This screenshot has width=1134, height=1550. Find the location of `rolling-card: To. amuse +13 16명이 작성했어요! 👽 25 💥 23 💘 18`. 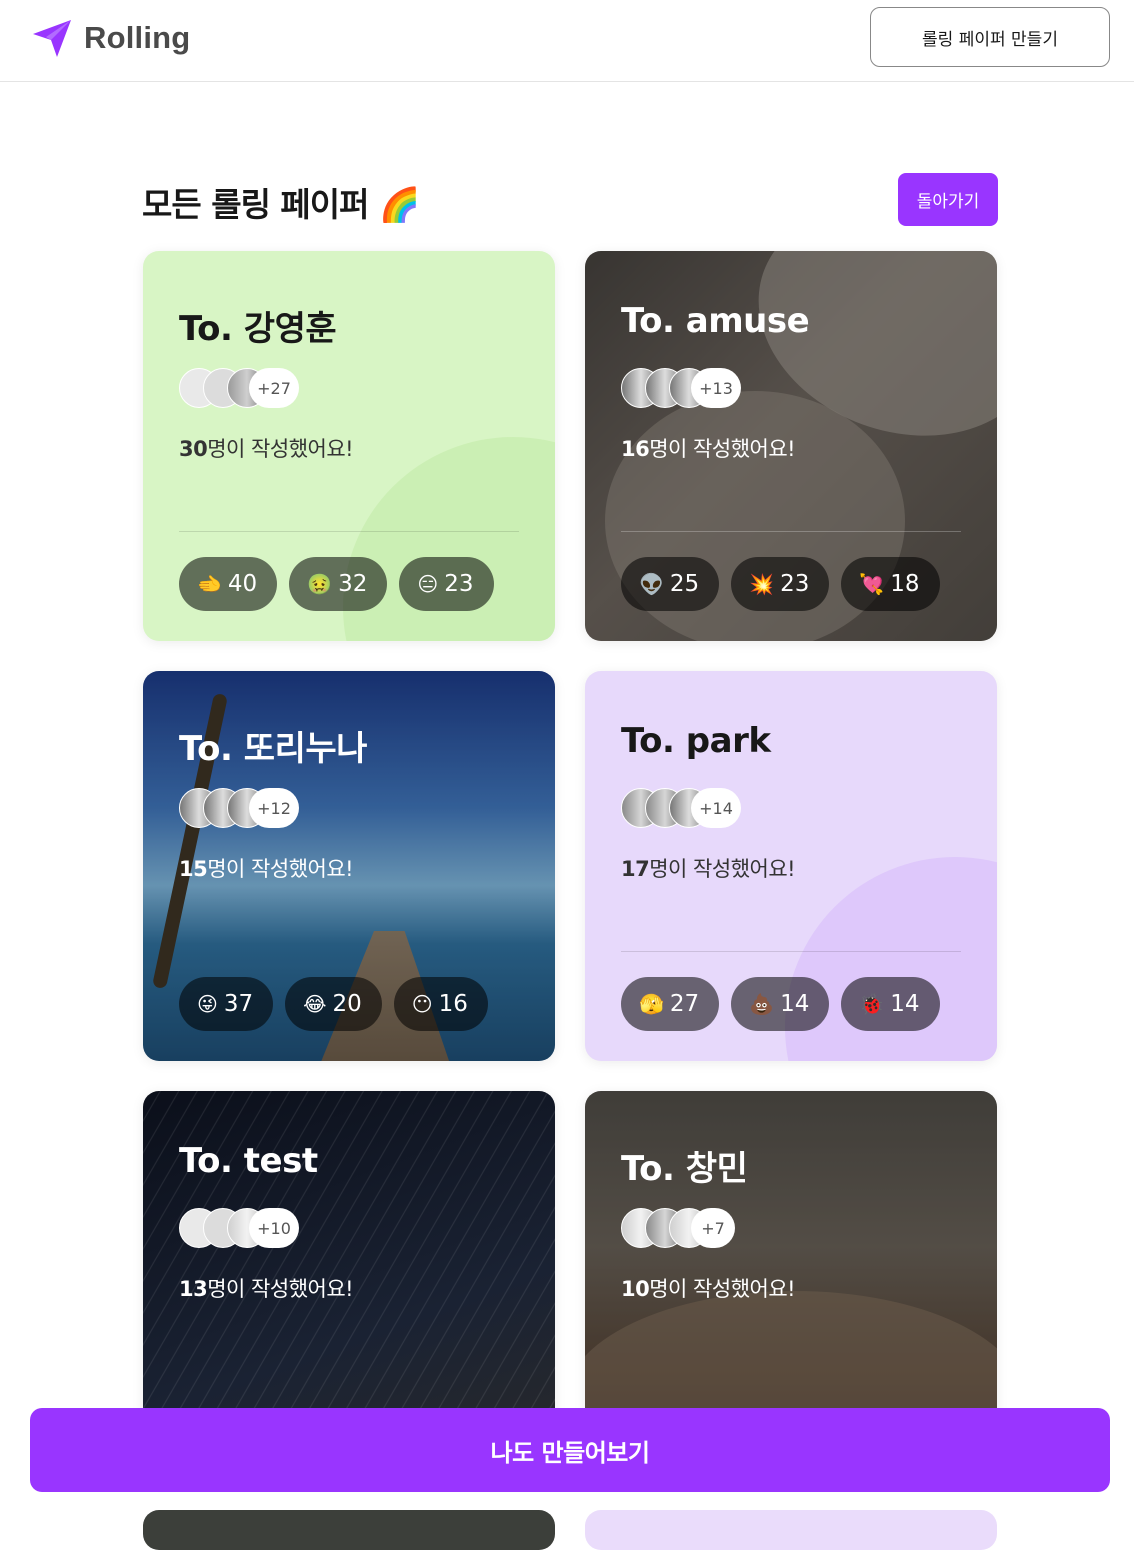

rolling-card: To. amuse +13 16명이 작성했어요! 👽 25 💥 23 💘 18 is located at coordinates (791, 446).